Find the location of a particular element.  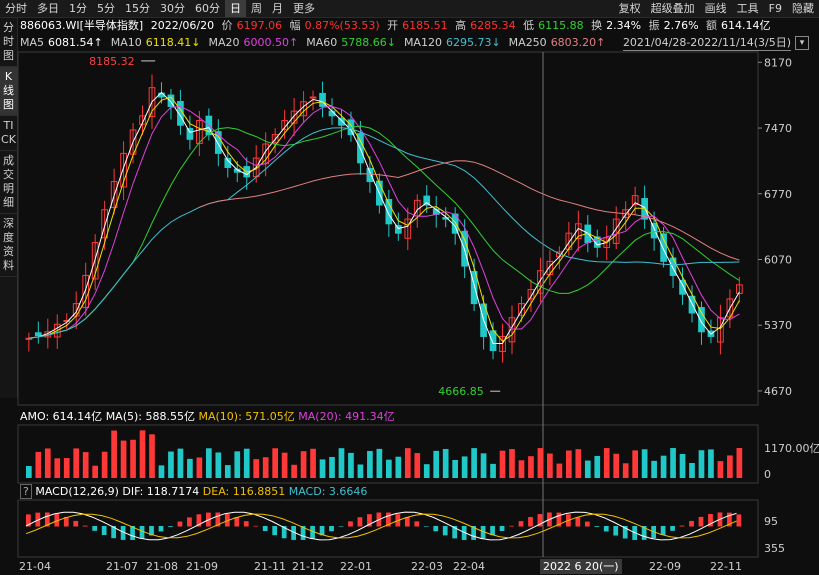

x-tick-label-2: 21-08 is located at coordinates (162, 566).